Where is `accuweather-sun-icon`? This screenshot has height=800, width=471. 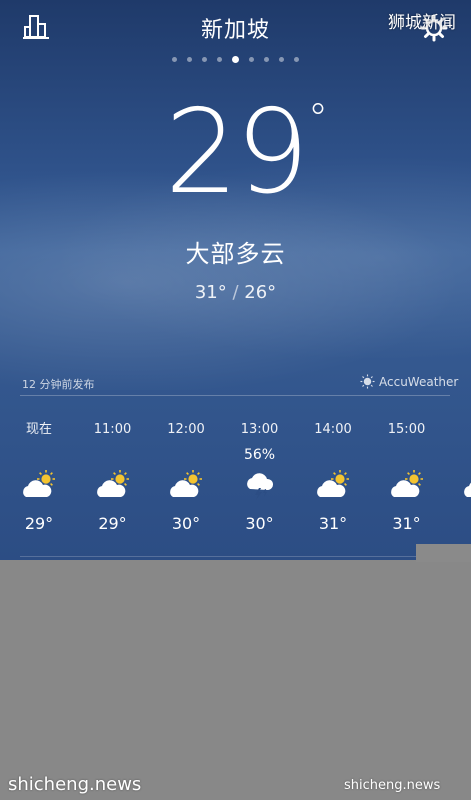
accuweather-sun-icon is located at coordinates (367, 381).